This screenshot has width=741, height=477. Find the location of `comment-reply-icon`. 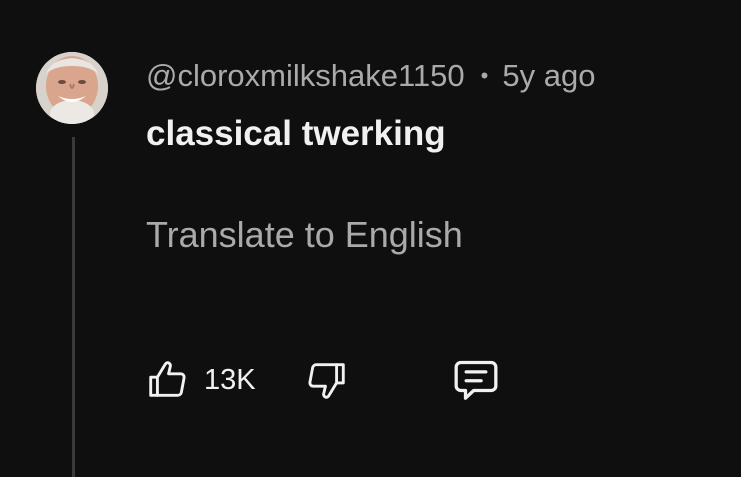

comment-reply-icon is located at coordinates (476, 380).